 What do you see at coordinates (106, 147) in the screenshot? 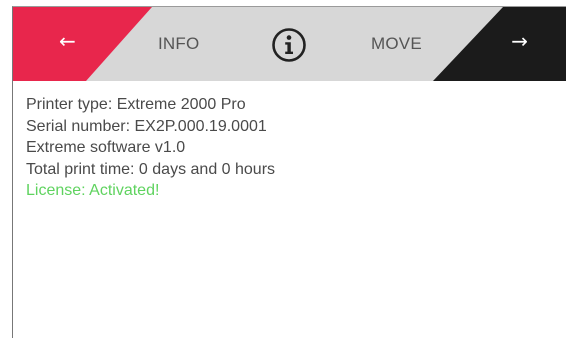
I see `software-version-text: Extreme software v1.0` at bounding box center [106, 147].